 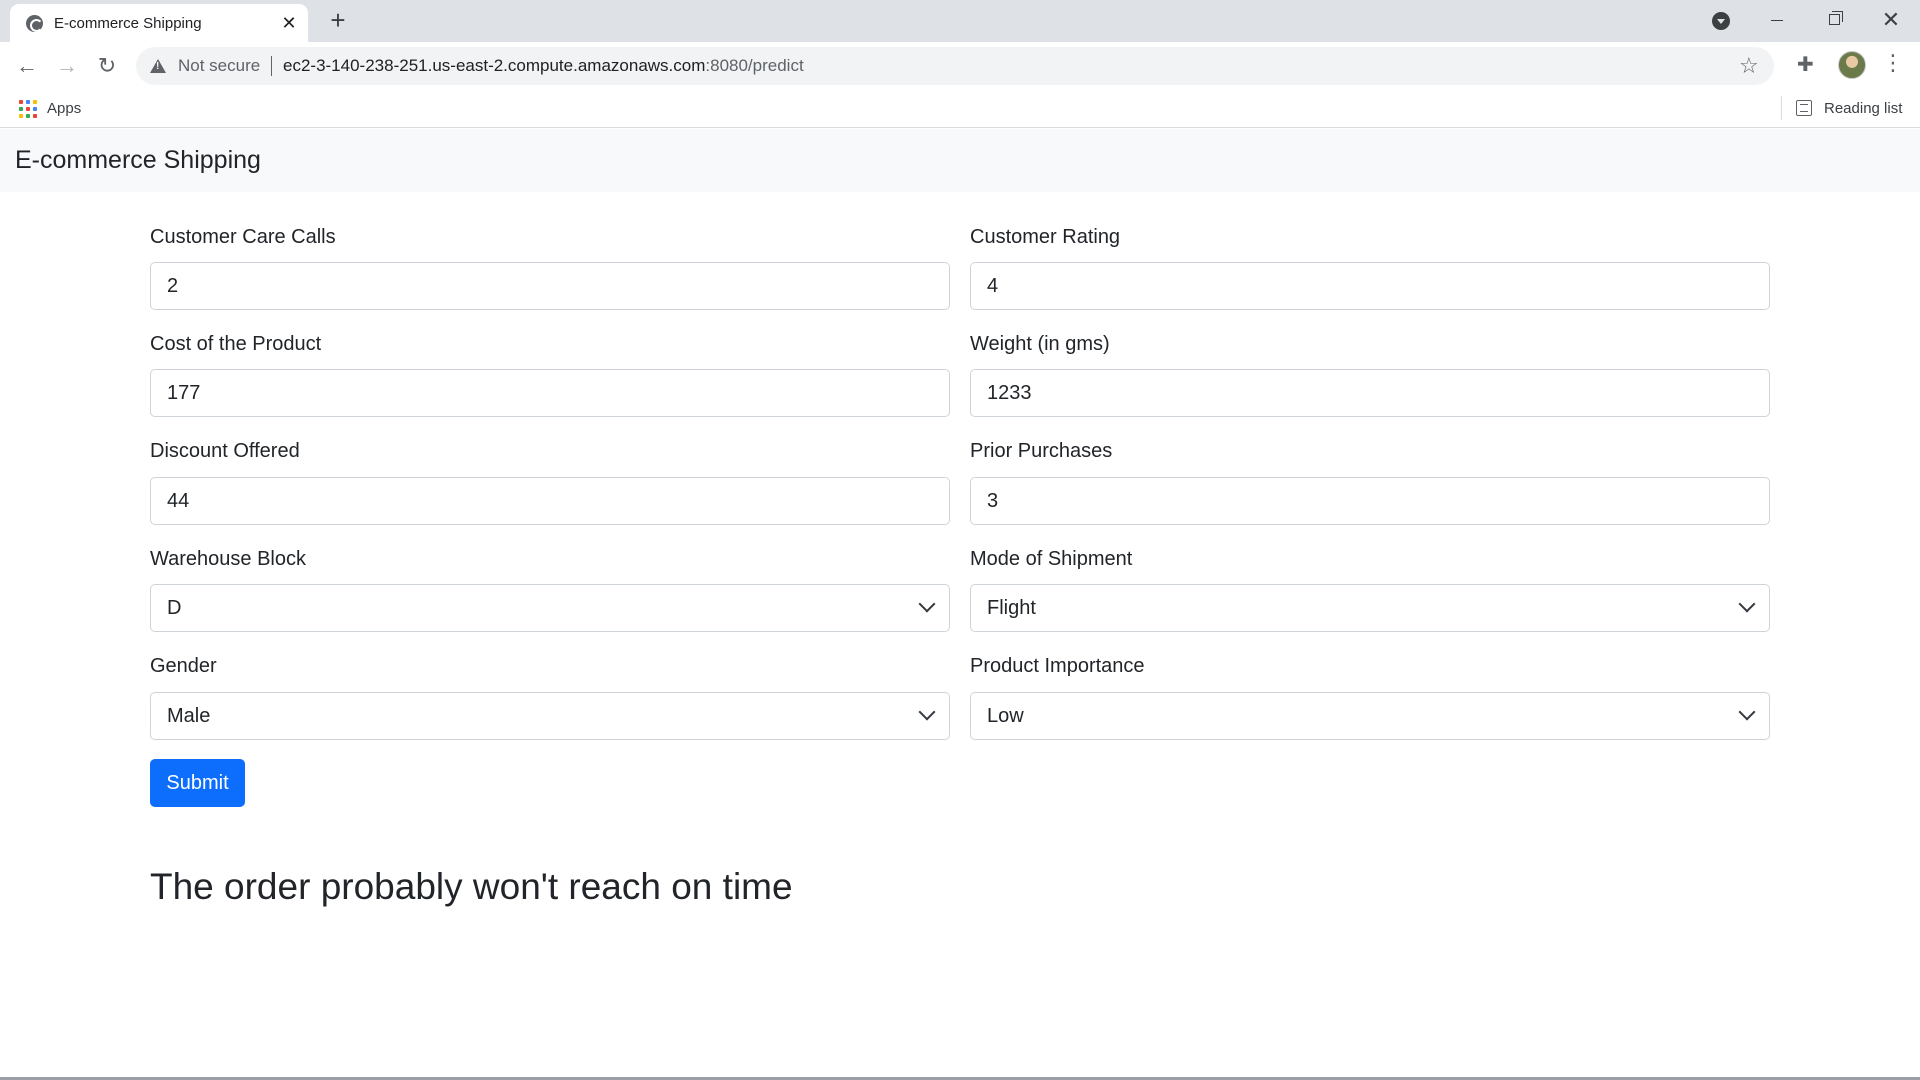 What do you see at coordinates (338, 20) in the screenshot?
I see `new-tab-button: +` at bounding box center [338, 20].